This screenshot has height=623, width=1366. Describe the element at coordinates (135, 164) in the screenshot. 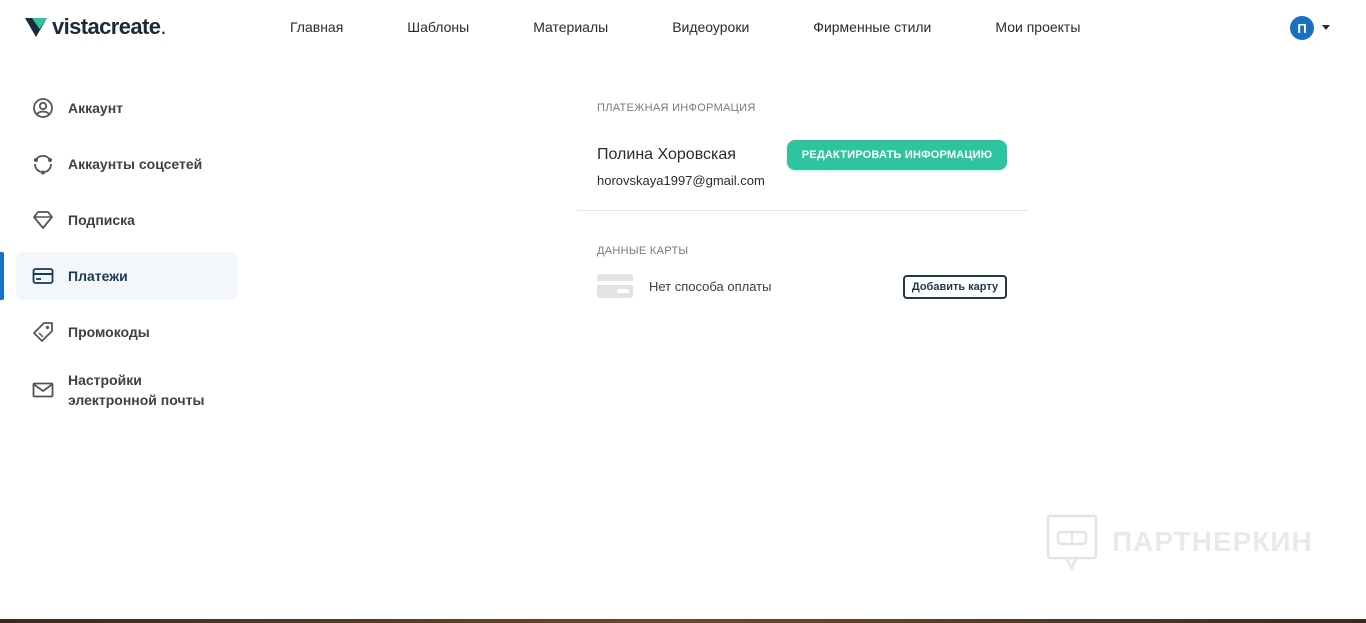

I see `sidebar-item-label: Аккаунты соцсетей` at that location.